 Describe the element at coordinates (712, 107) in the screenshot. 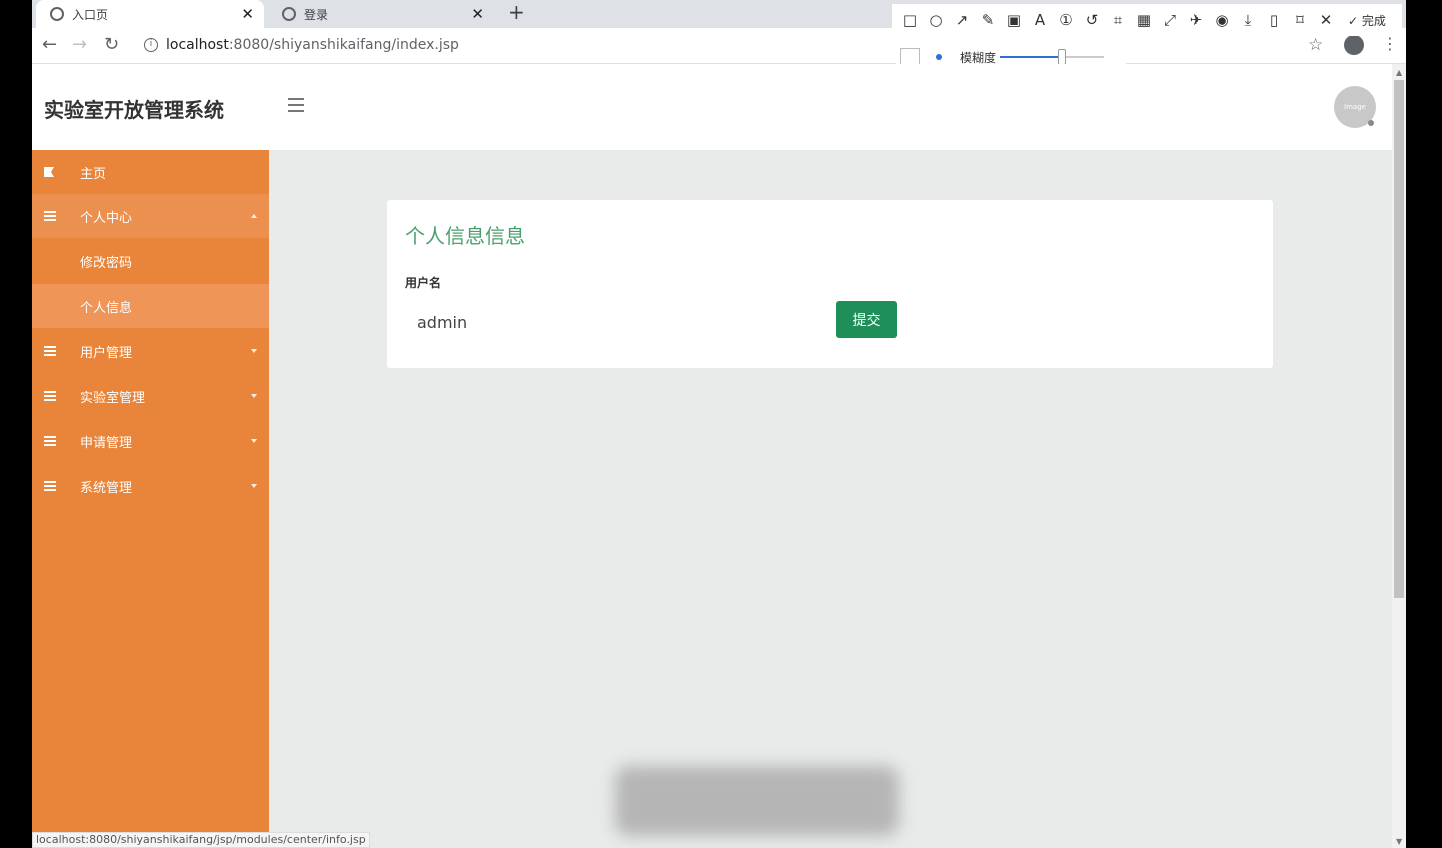

I see `app-header: 实验室开放管理系统 Image` at that location.